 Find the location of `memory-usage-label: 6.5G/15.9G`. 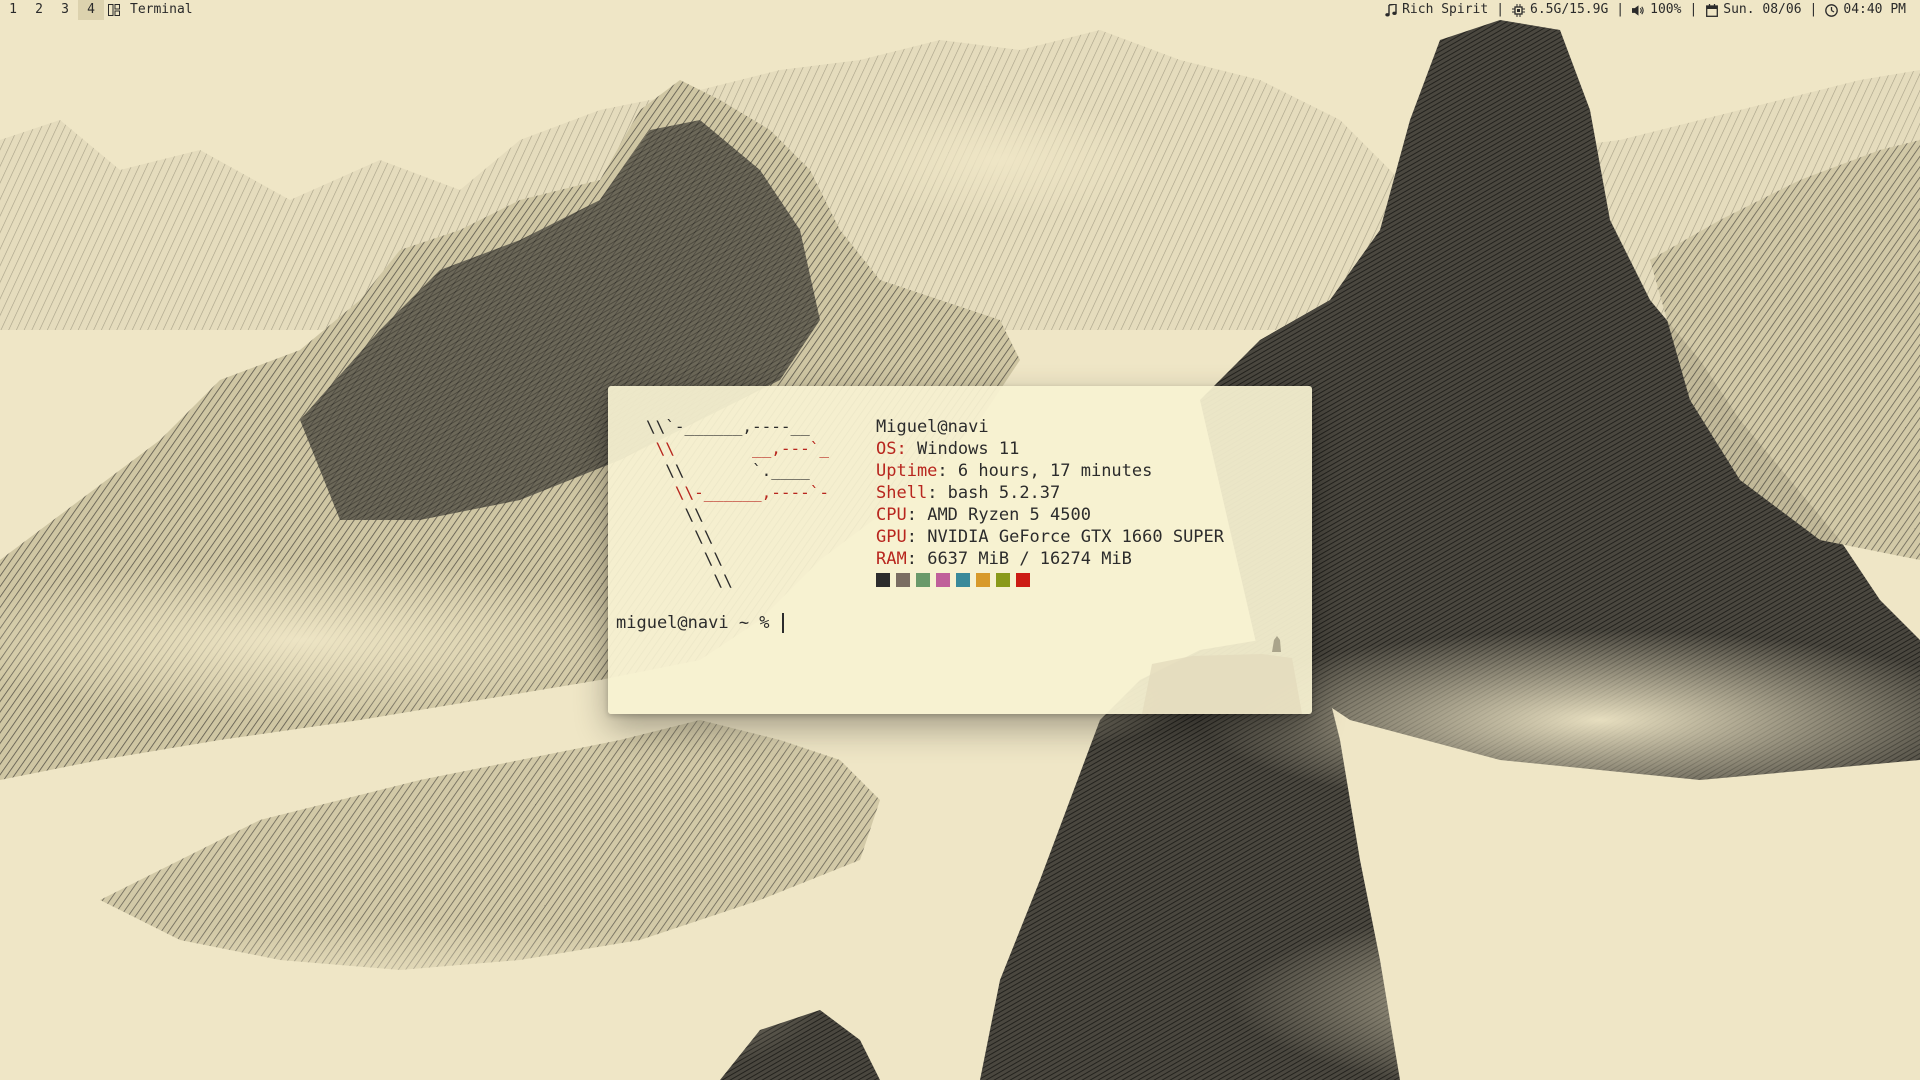

memory-usage-label: 6.5G/15.9G is located at coordinates (1569, 9).